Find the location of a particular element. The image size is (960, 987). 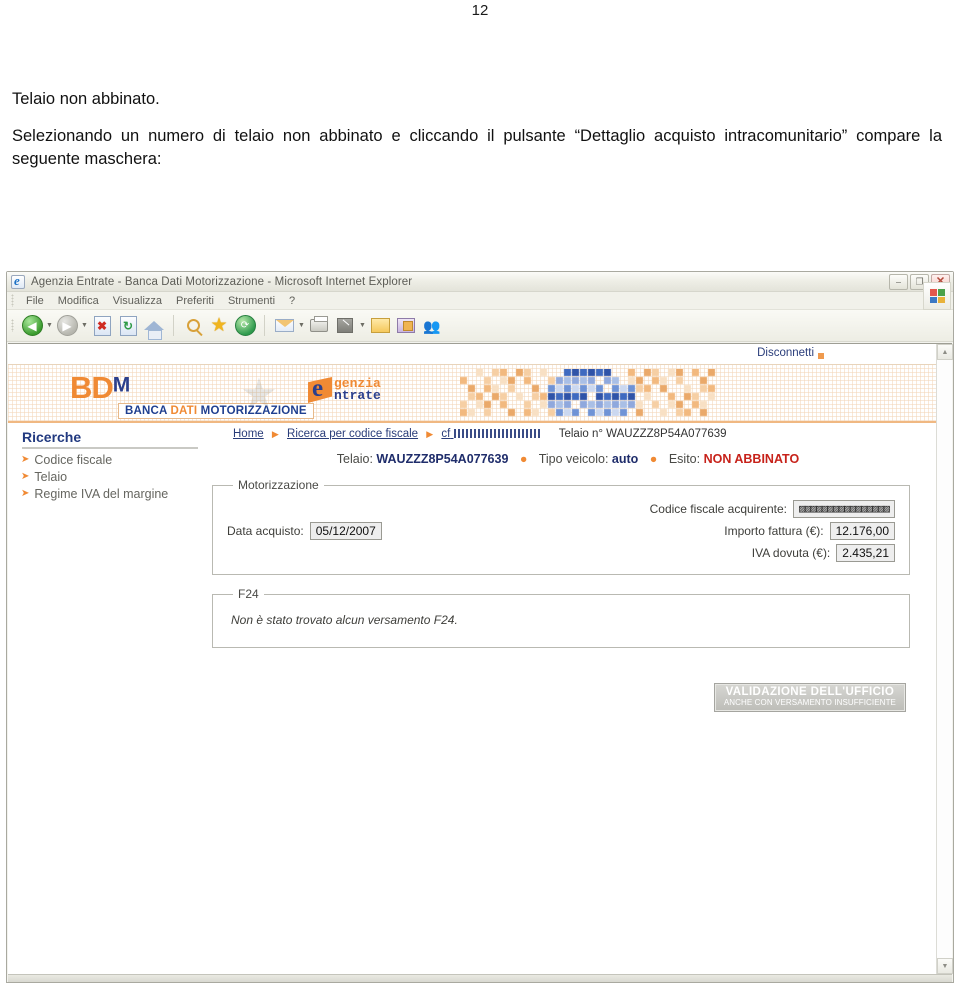

notes-icon is located at coordinates (380, 325).